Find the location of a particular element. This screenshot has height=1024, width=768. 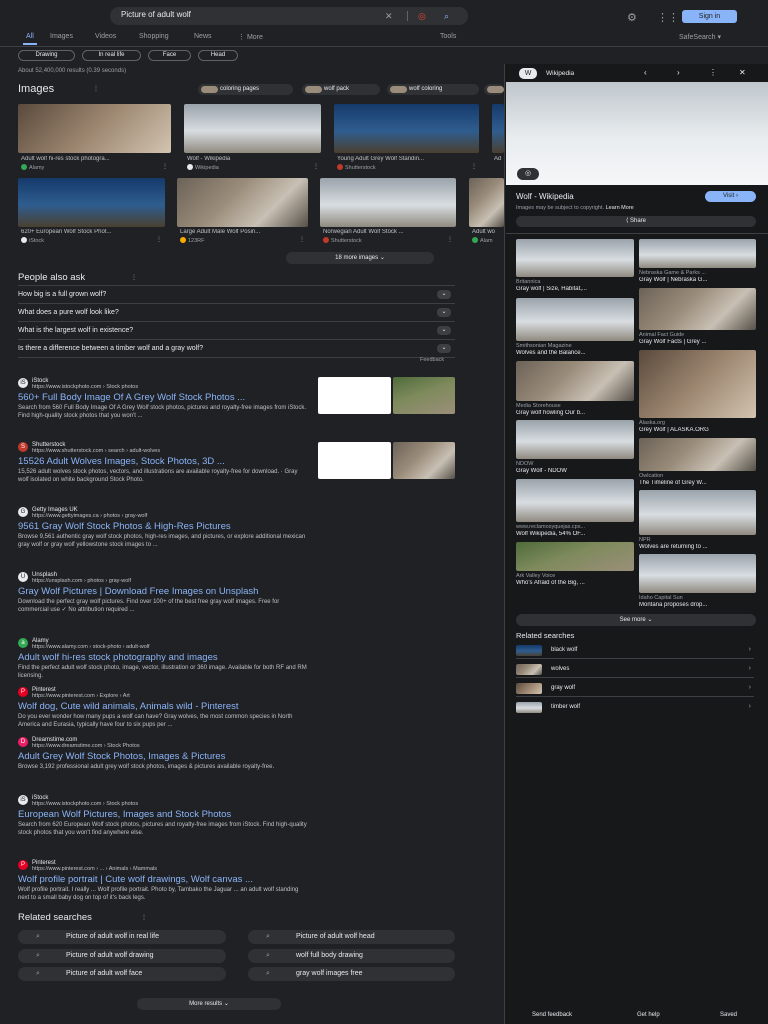

tab-news: News is located at coordinates (203, 36).